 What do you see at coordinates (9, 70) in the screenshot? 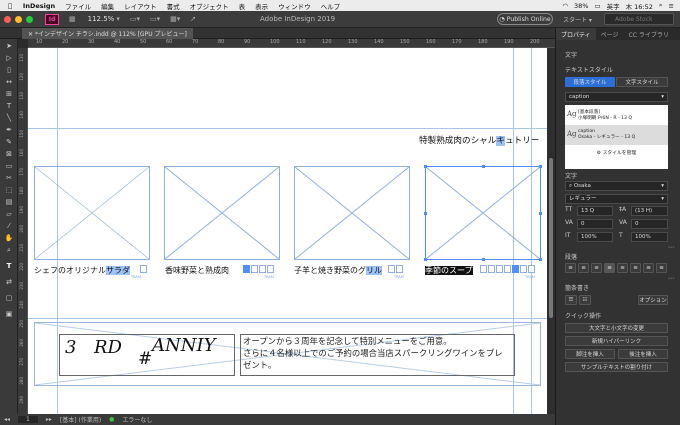
I see `page-tool-icon: ▯` at bounding box center [9, 70].